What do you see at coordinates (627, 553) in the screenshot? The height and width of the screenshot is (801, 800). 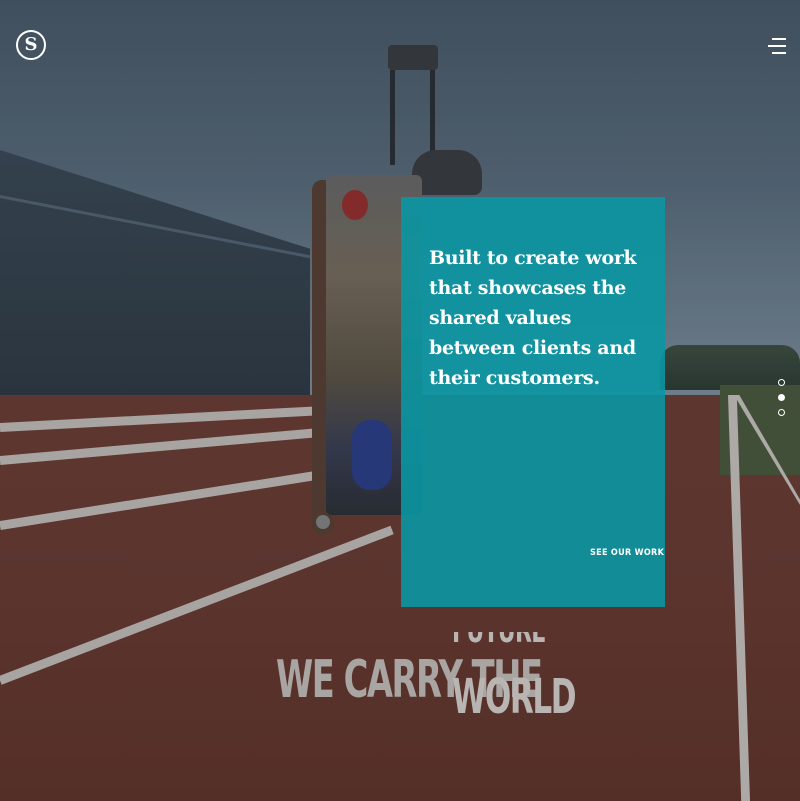 I see `see-our-work-link: SEE OUR WORK` at bounding box center [627, 553].